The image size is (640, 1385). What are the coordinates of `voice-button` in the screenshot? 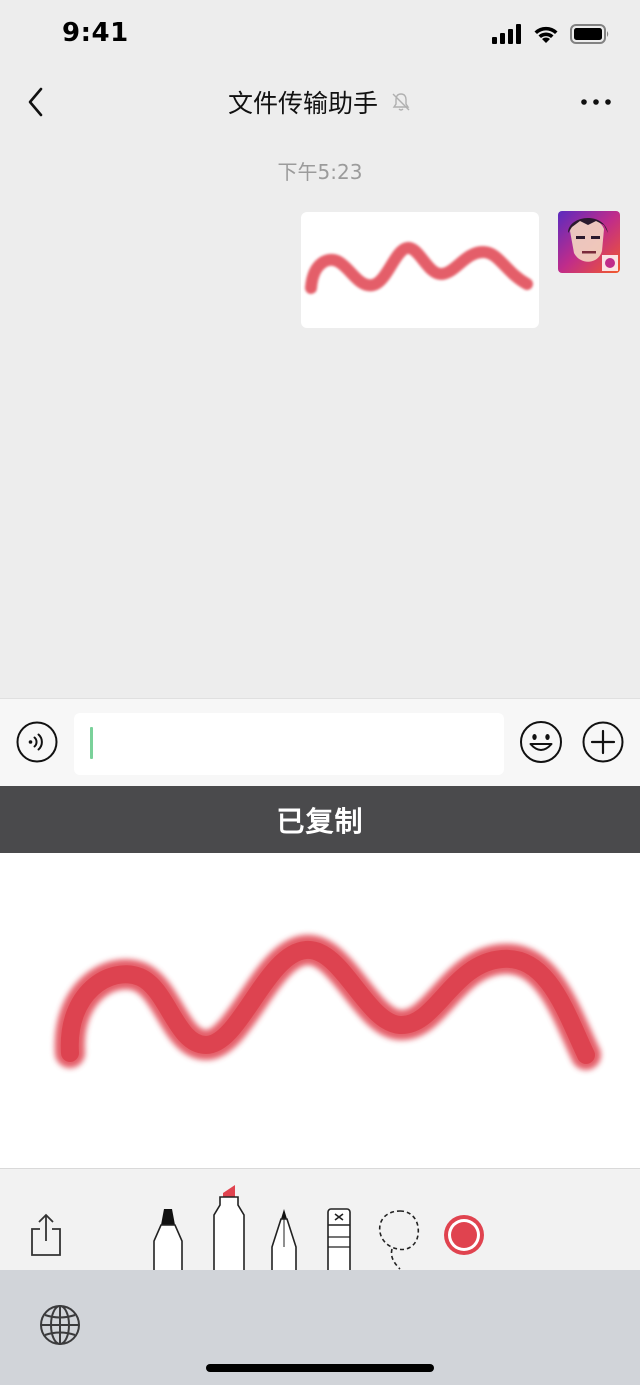 It's located at (37, 742).